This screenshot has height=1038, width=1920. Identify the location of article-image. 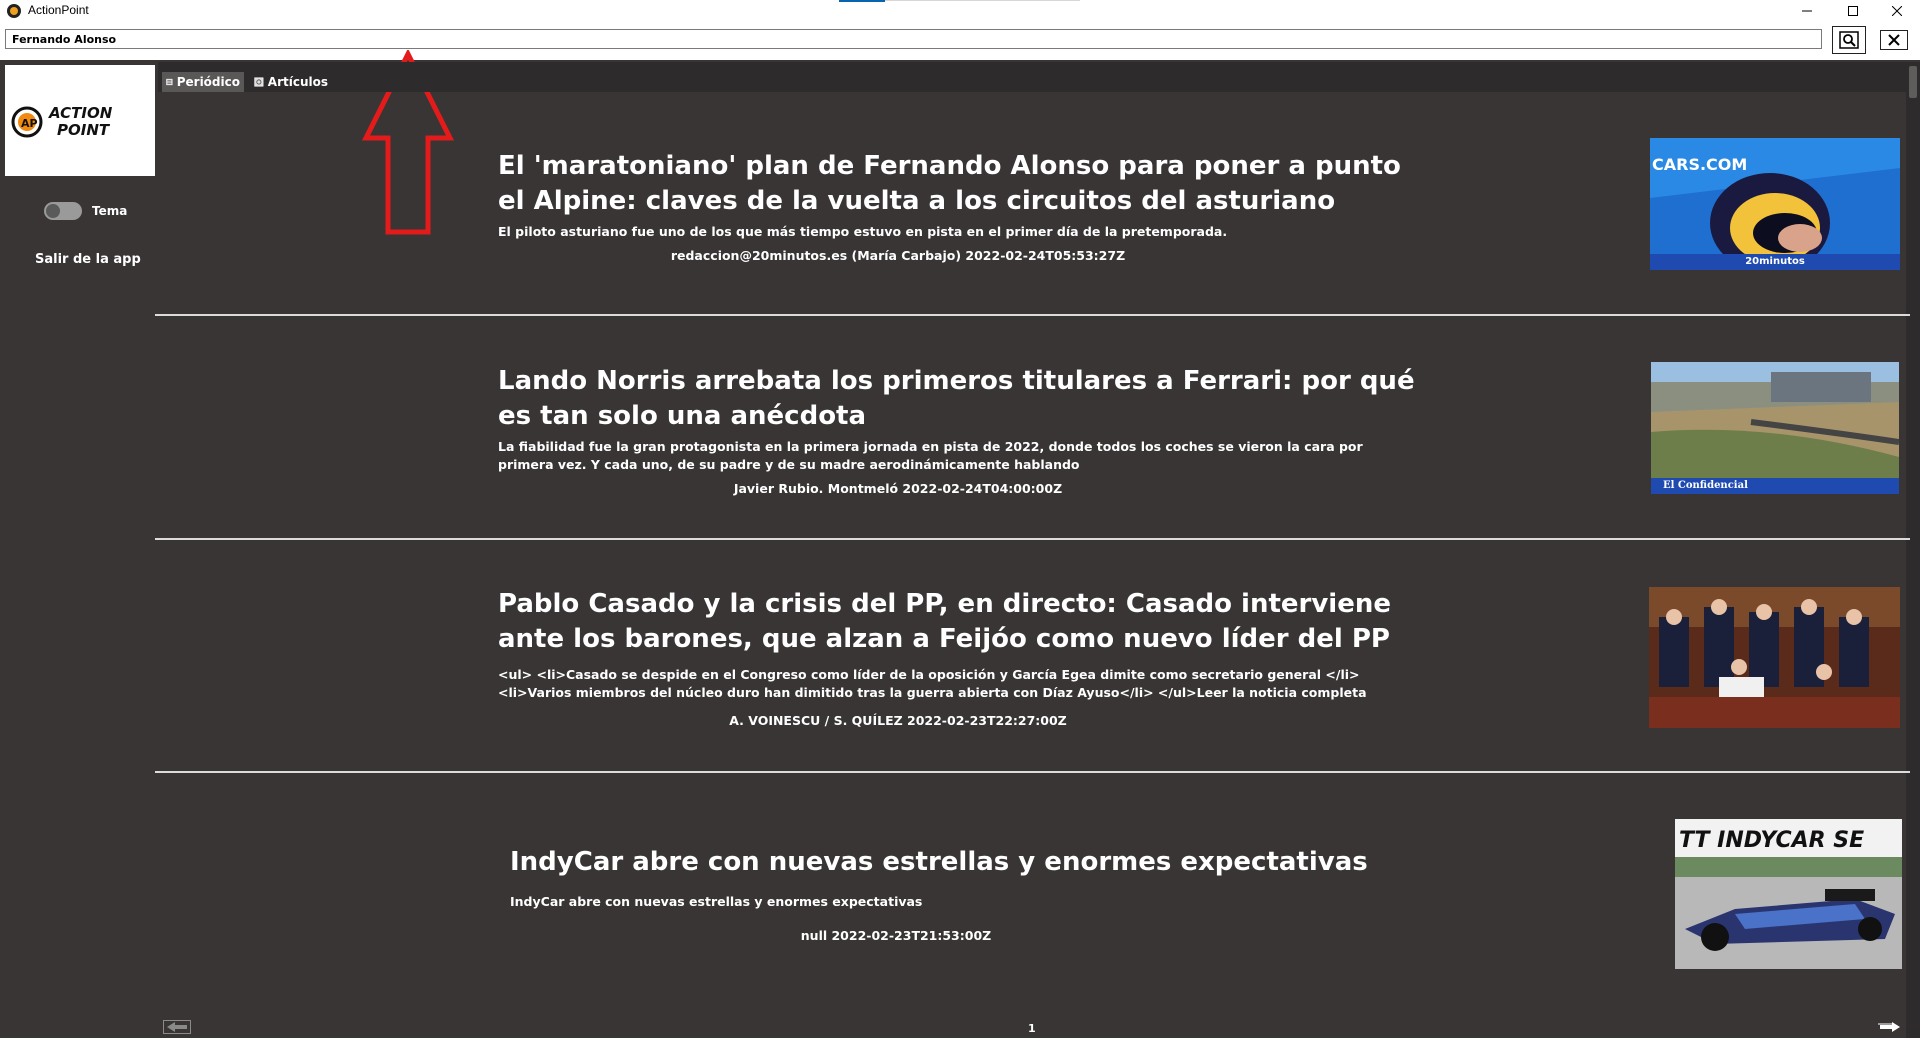
(1774, 657).